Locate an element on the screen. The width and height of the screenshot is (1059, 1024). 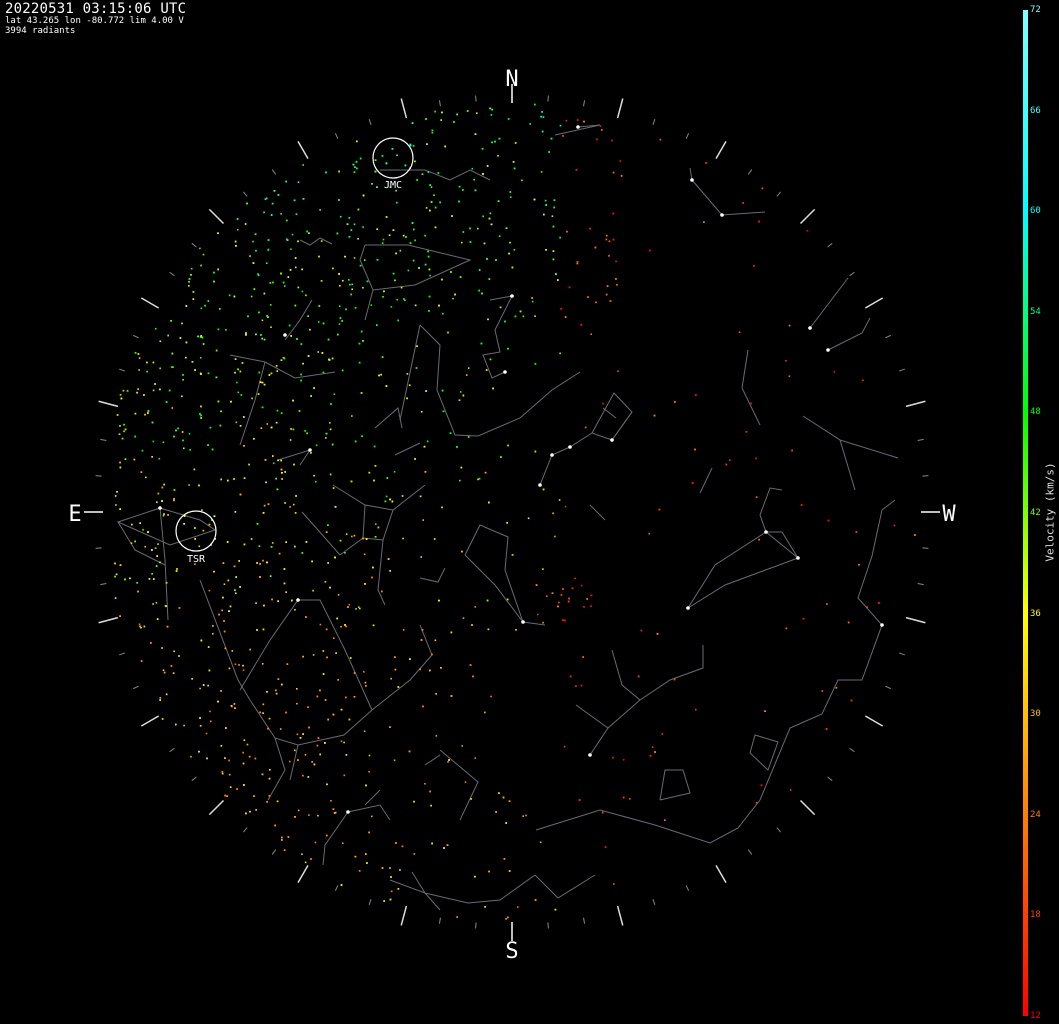
shower-jmc: JMC is located at coordinates (393, 164).